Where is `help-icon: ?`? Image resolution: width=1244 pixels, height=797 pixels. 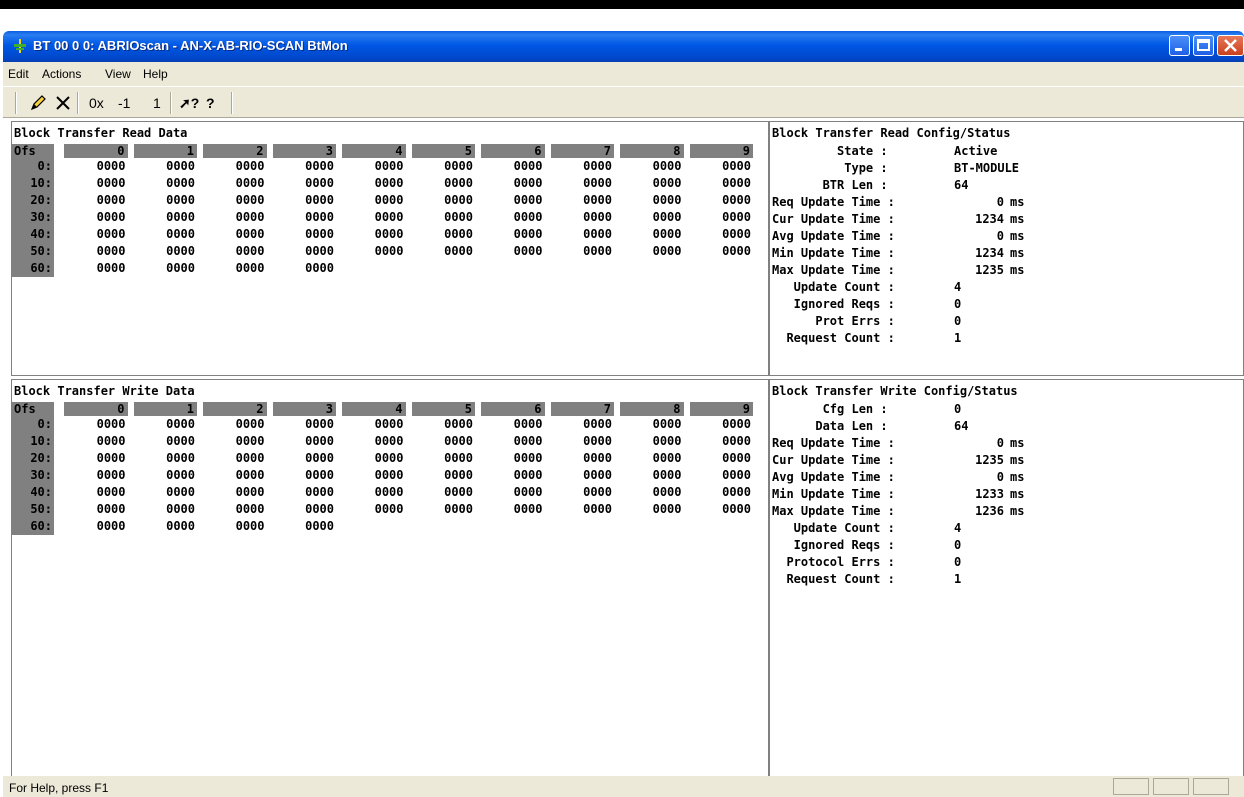 help-icon: ? is located at coordinates (210, 103).